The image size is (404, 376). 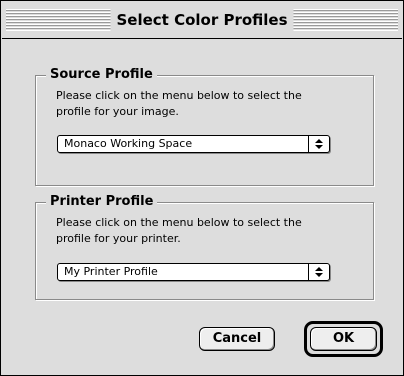 I want to click on dialog-title: Select Color Profiles, so click(x=202, y=20).